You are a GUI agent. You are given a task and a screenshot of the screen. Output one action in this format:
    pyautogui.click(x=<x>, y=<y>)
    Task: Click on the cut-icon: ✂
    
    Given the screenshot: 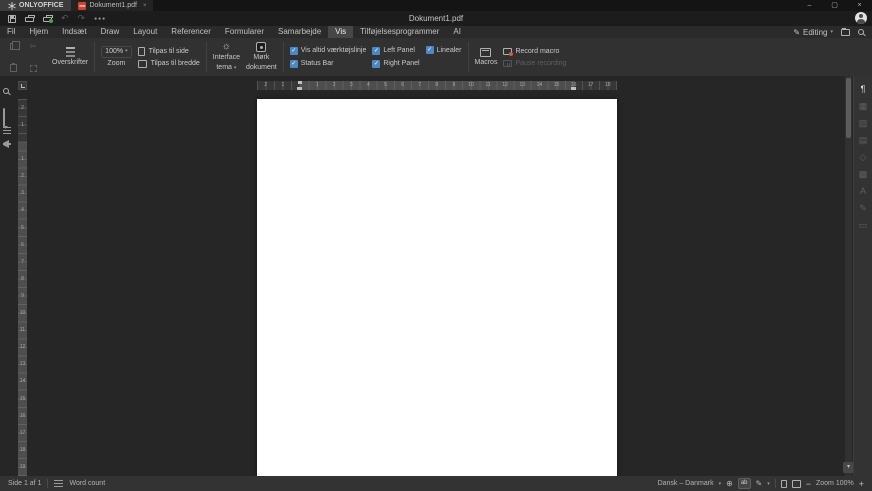 What is the action you would take?
    pyautogui.click(x=33, y=46)
    